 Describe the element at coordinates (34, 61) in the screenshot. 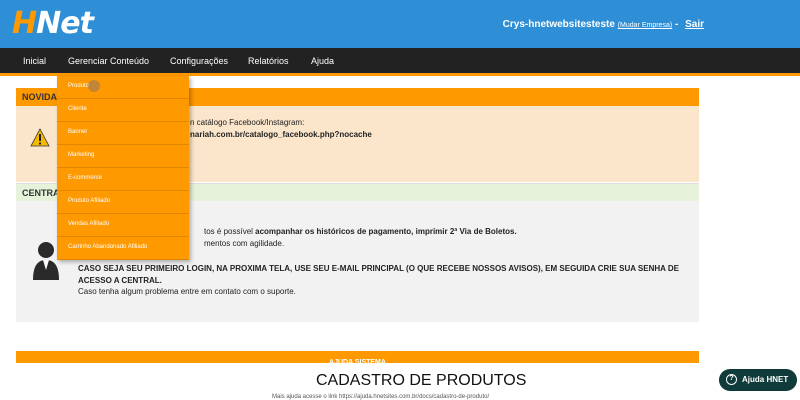

I see `nav-item-inicial: Inicial` at that location.